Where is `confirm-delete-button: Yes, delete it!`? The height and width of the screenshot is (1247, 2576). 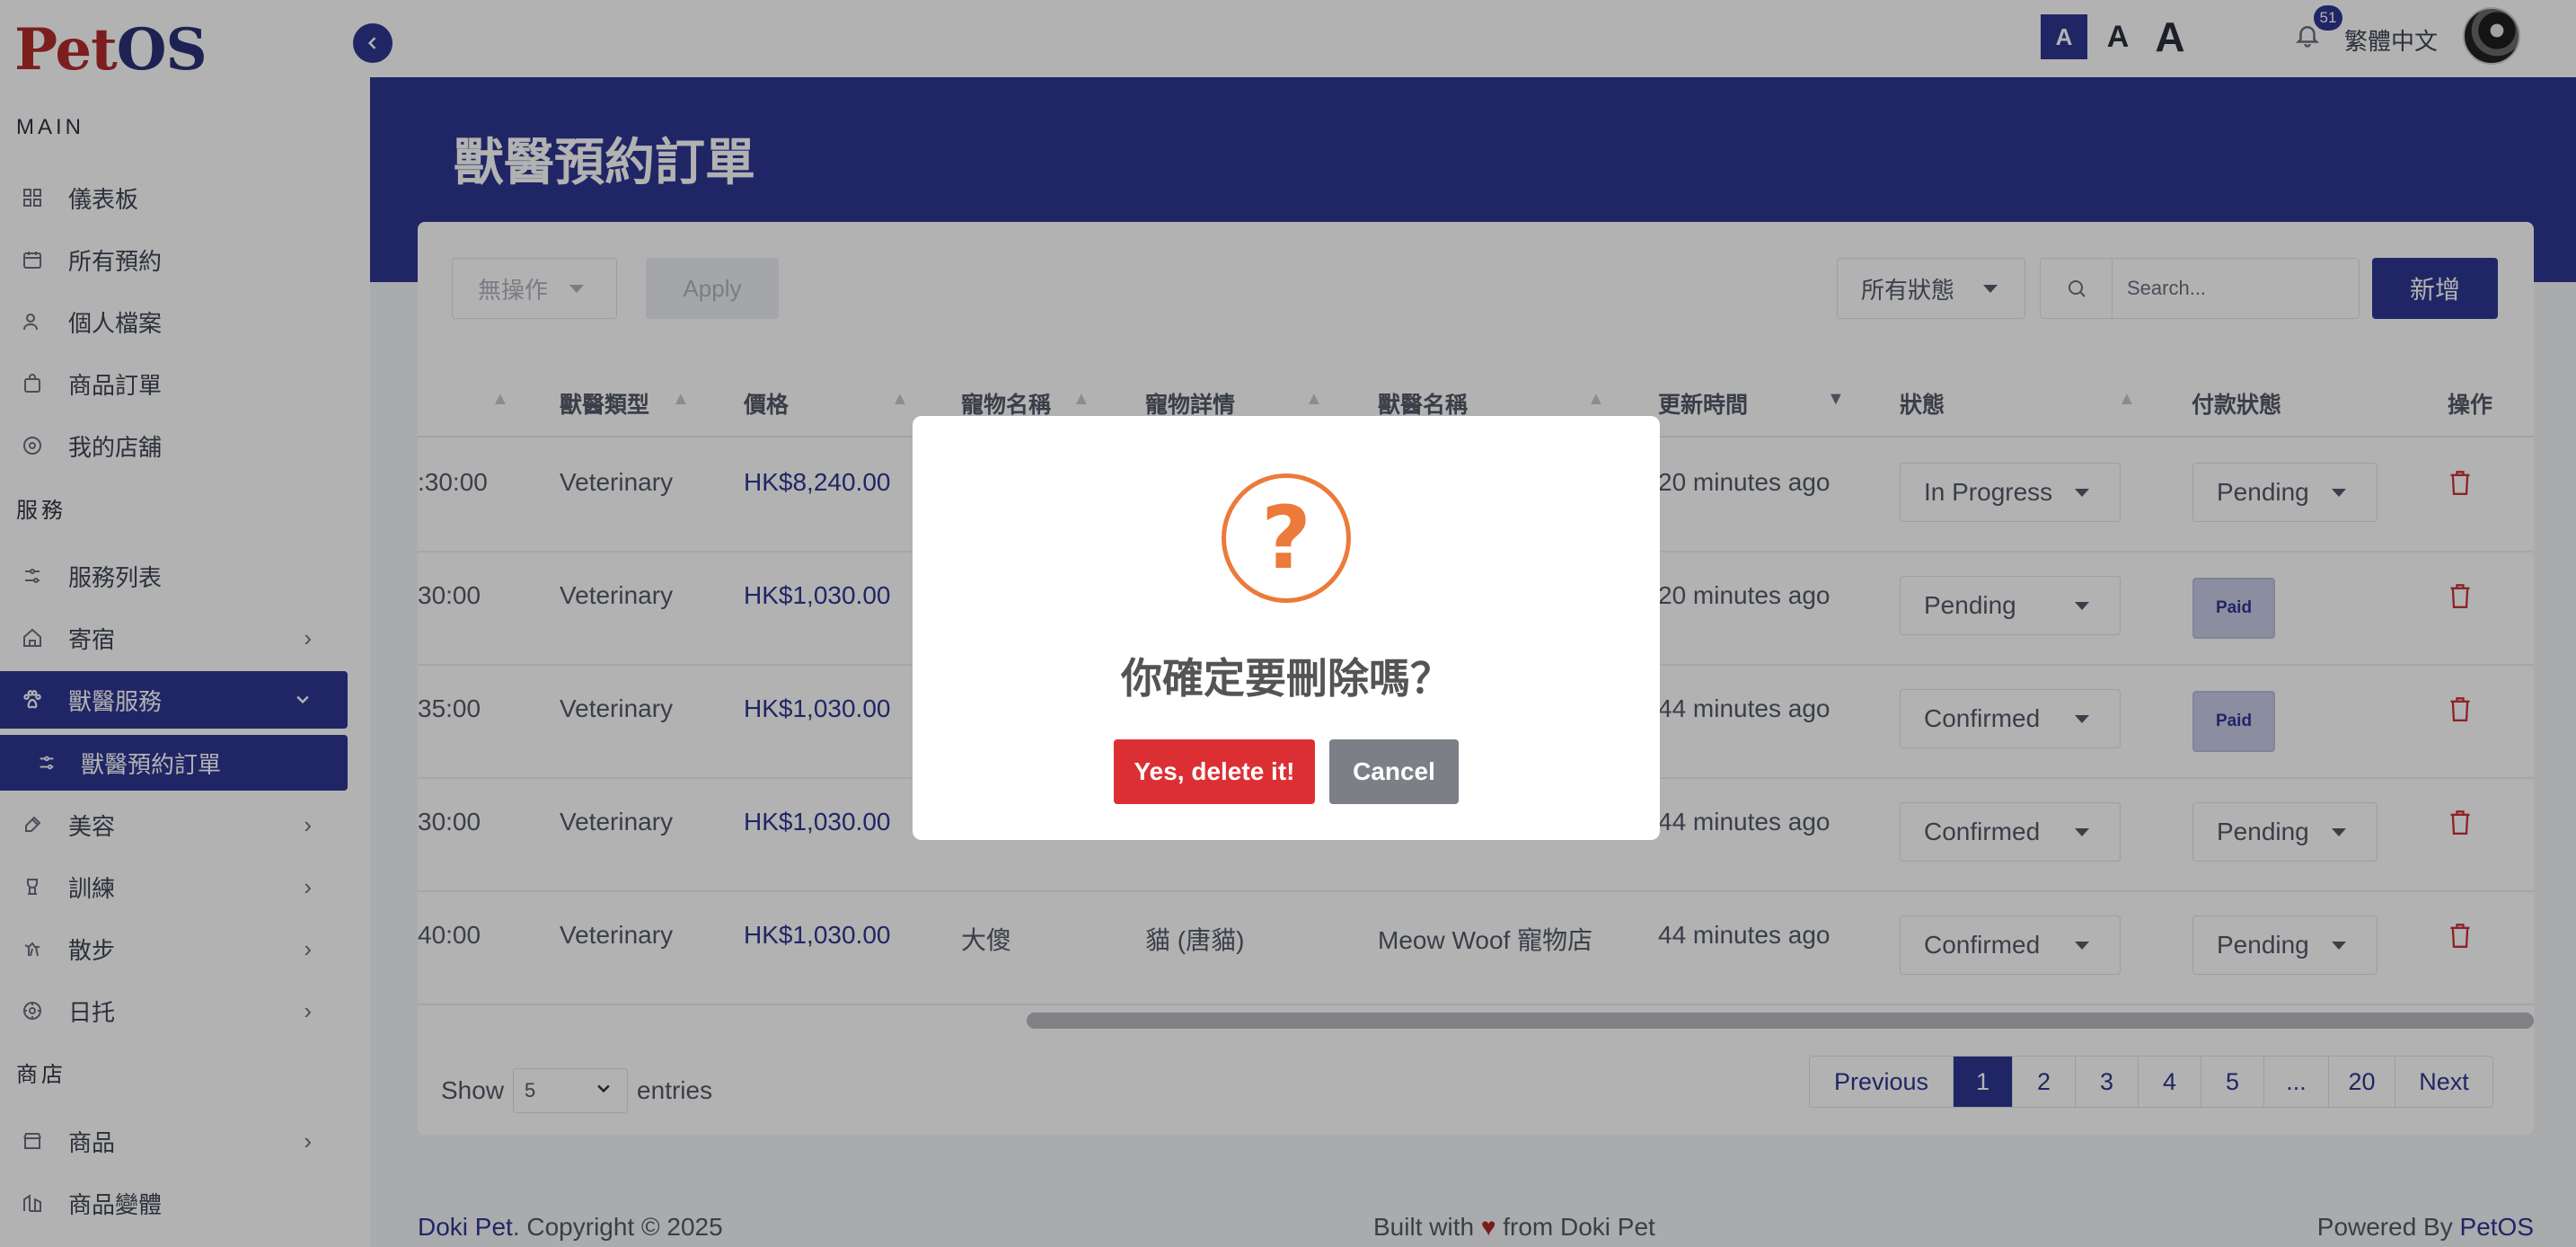
confirm-delete-button: Yes, delete it! is located at coordinates (1214, 771).